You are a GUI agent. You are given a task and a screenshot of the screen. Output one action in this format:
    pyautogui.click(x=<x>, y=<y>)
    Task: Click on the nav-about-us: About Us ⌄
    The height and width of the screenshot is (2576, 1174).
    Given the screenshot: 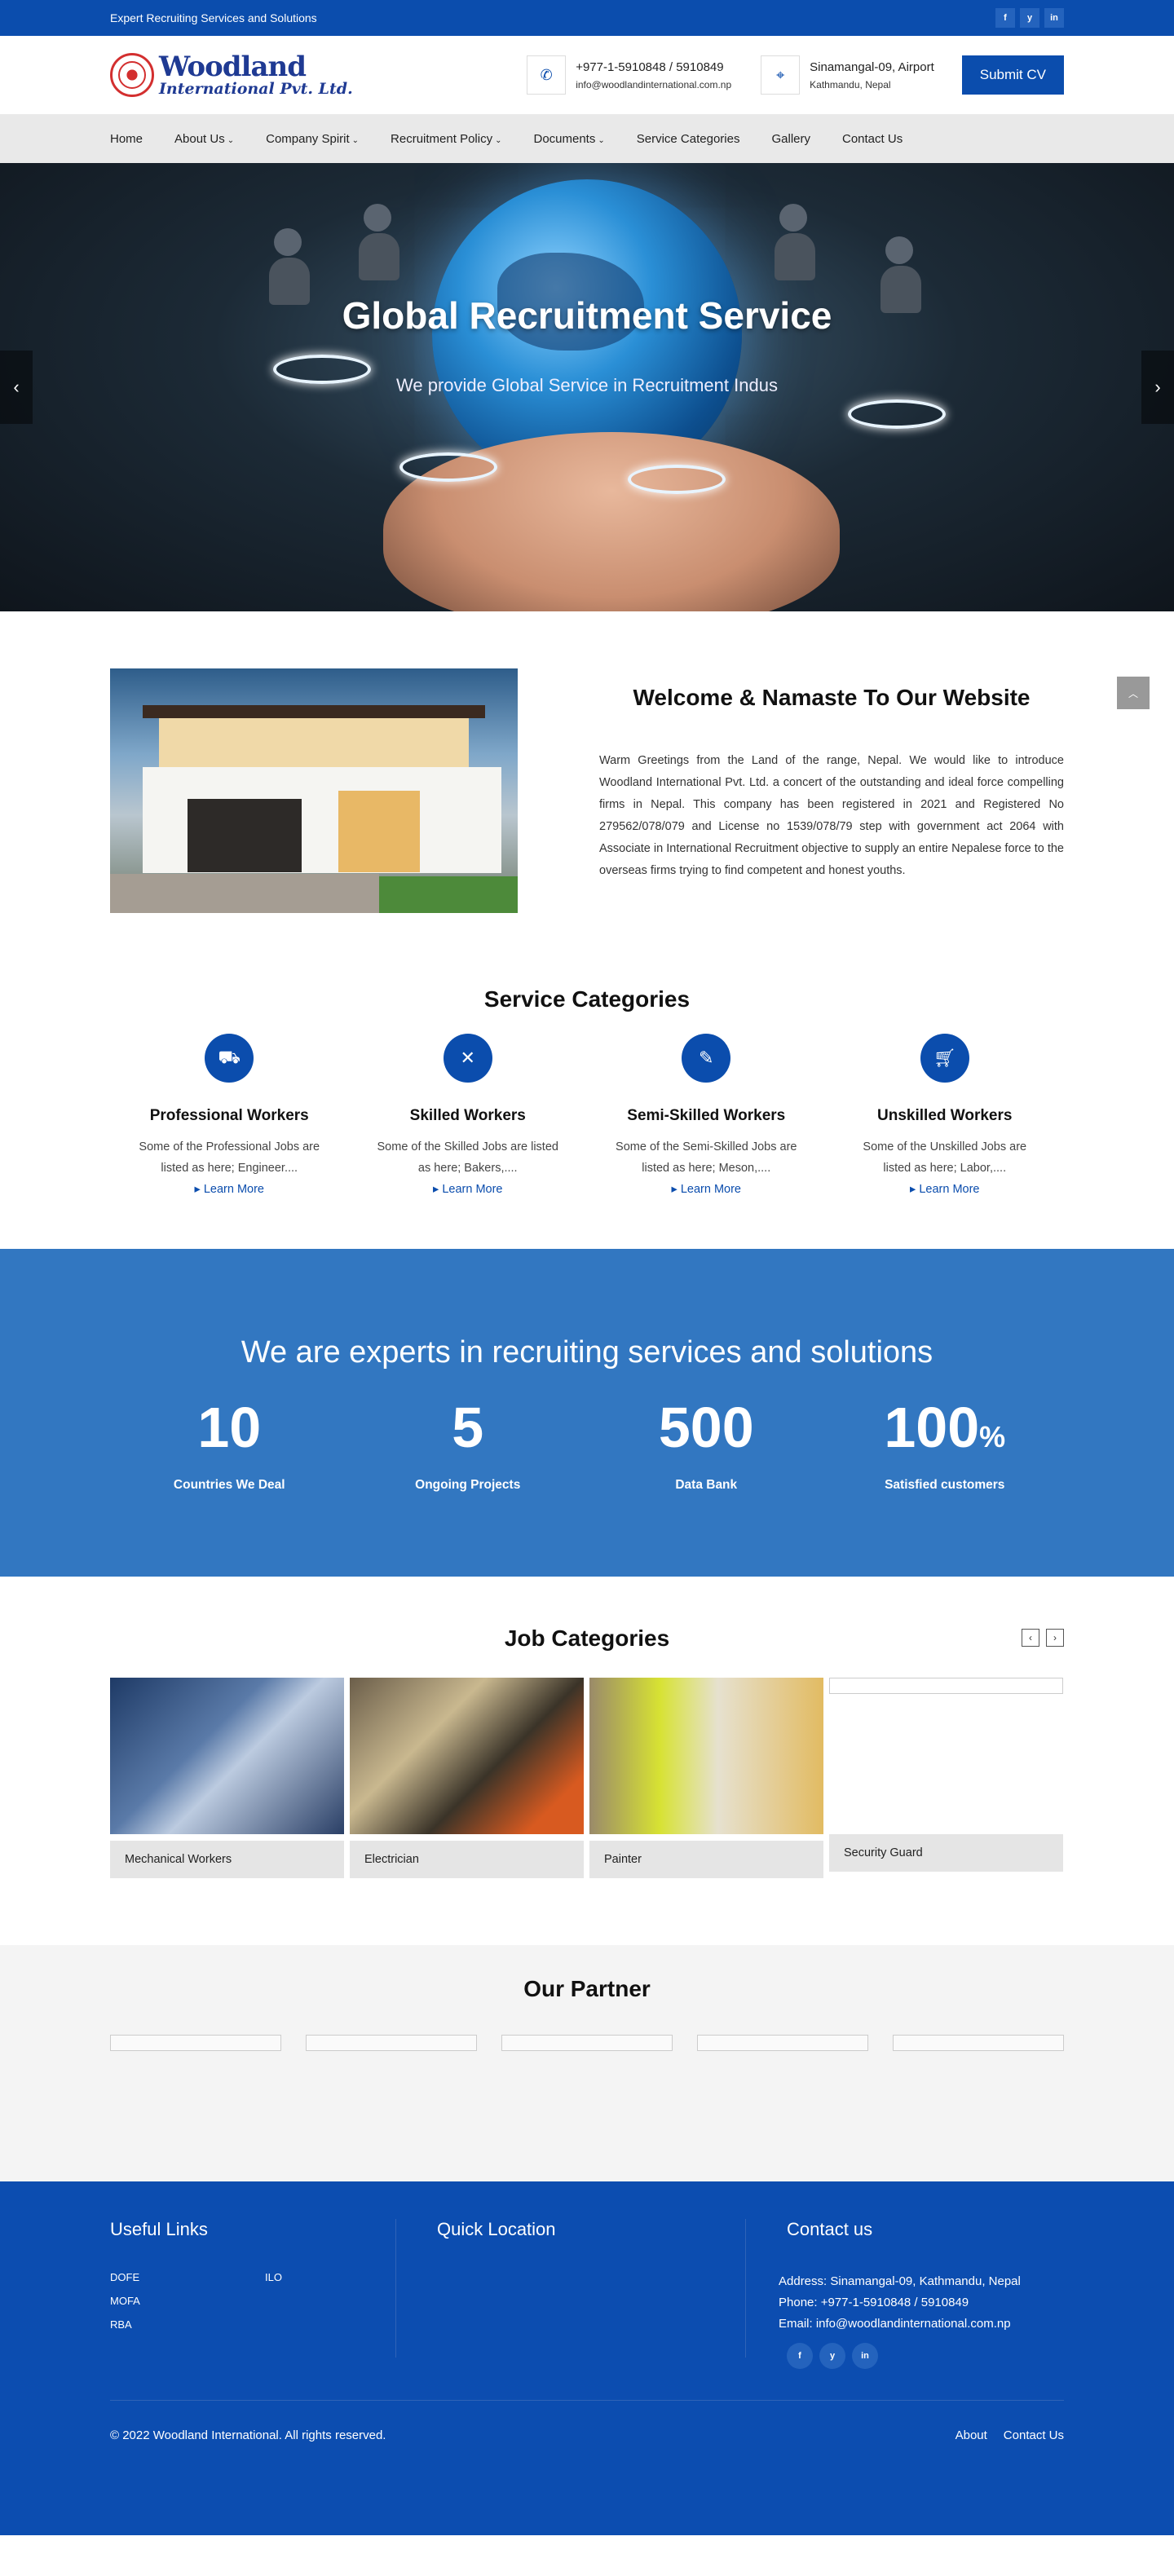 What is the action you would take?
    pyautogui.click(x=204, y=139)
    